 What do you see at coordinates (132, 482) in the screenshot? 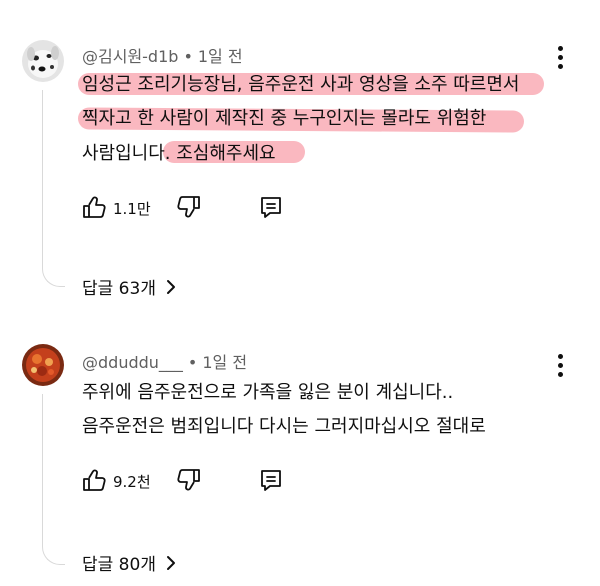
I see `like-count: 9.2천` at bounding box center [132, 482].